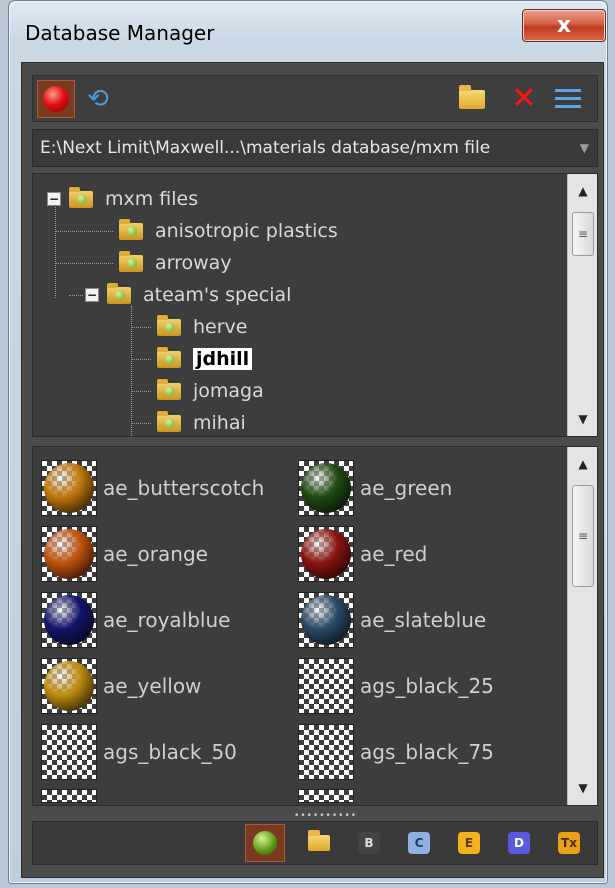 This screenshot has width=615, height=888. Describe the element at coordinates (325, 816) in the screenshot. I see `resize-grip: ••••••••••` at that location.